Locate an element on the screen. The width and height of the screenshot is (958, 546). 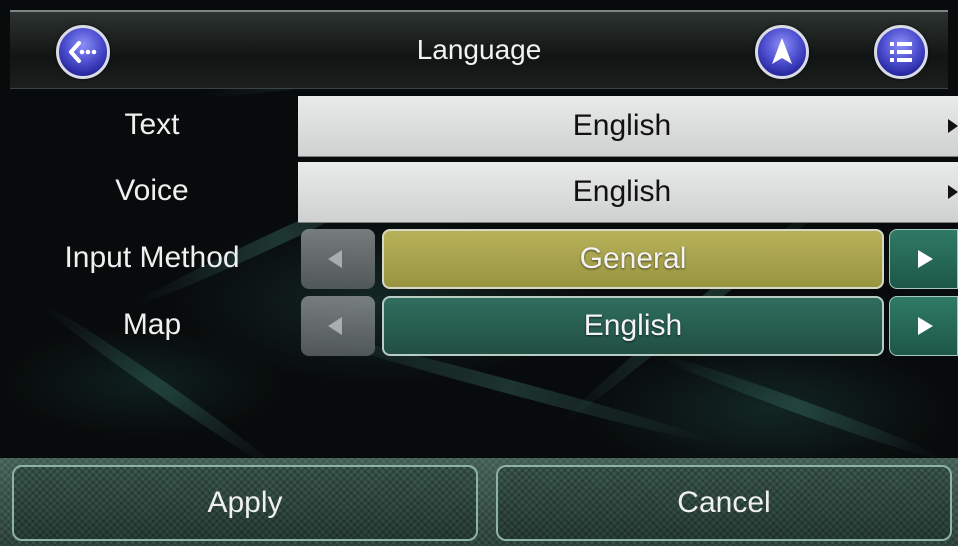
voice-language-value: English is located at coordinates (622, 191).